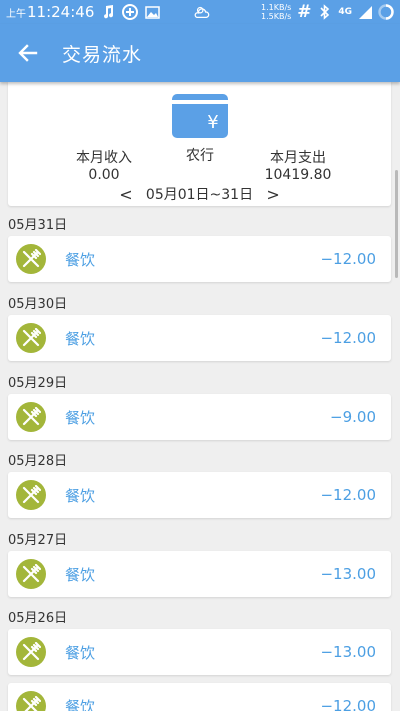  I want to click on app-bar: 交易流水, so click(200, 53).